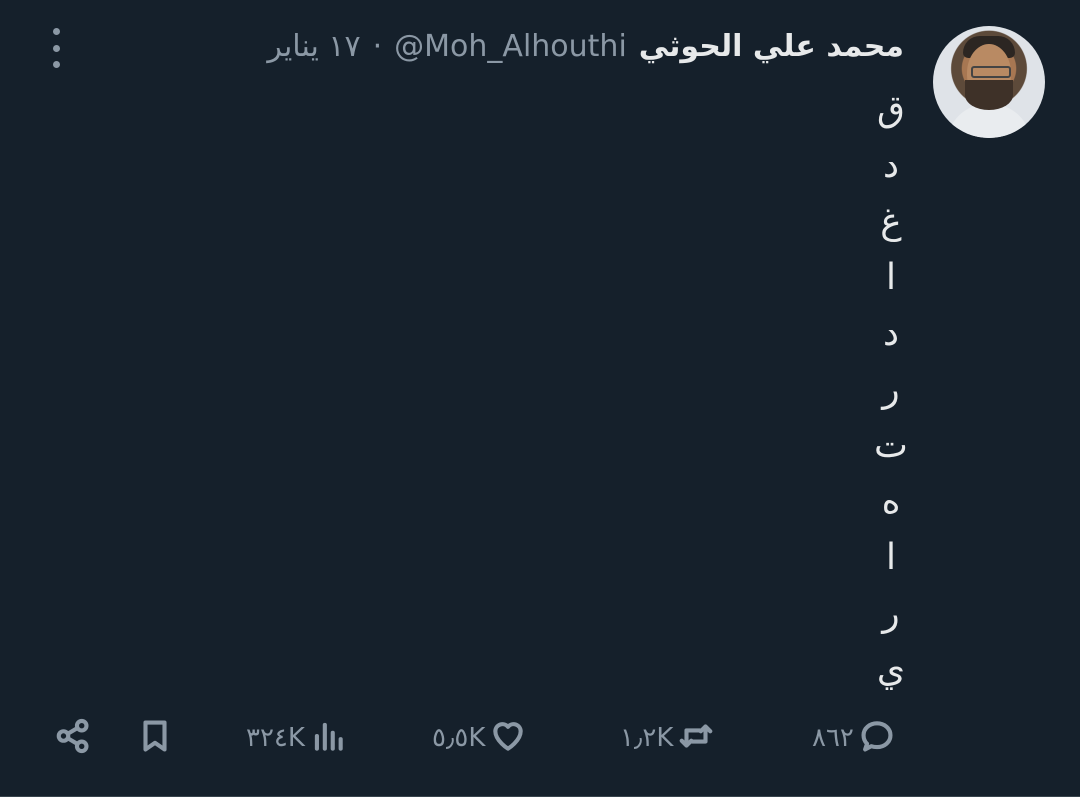 This screenshot has height=797, width=1080. I want to click on more-vertical-icon, so click(56, 31).